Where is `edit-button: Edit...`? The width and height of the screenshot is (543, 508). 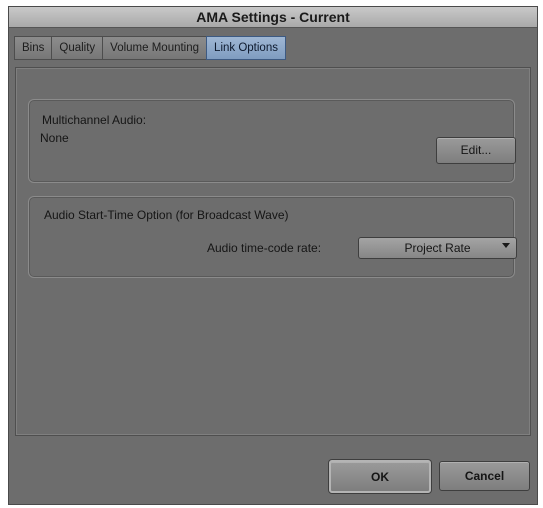 edit-button: Edit... is located at coordinates (476, 150).